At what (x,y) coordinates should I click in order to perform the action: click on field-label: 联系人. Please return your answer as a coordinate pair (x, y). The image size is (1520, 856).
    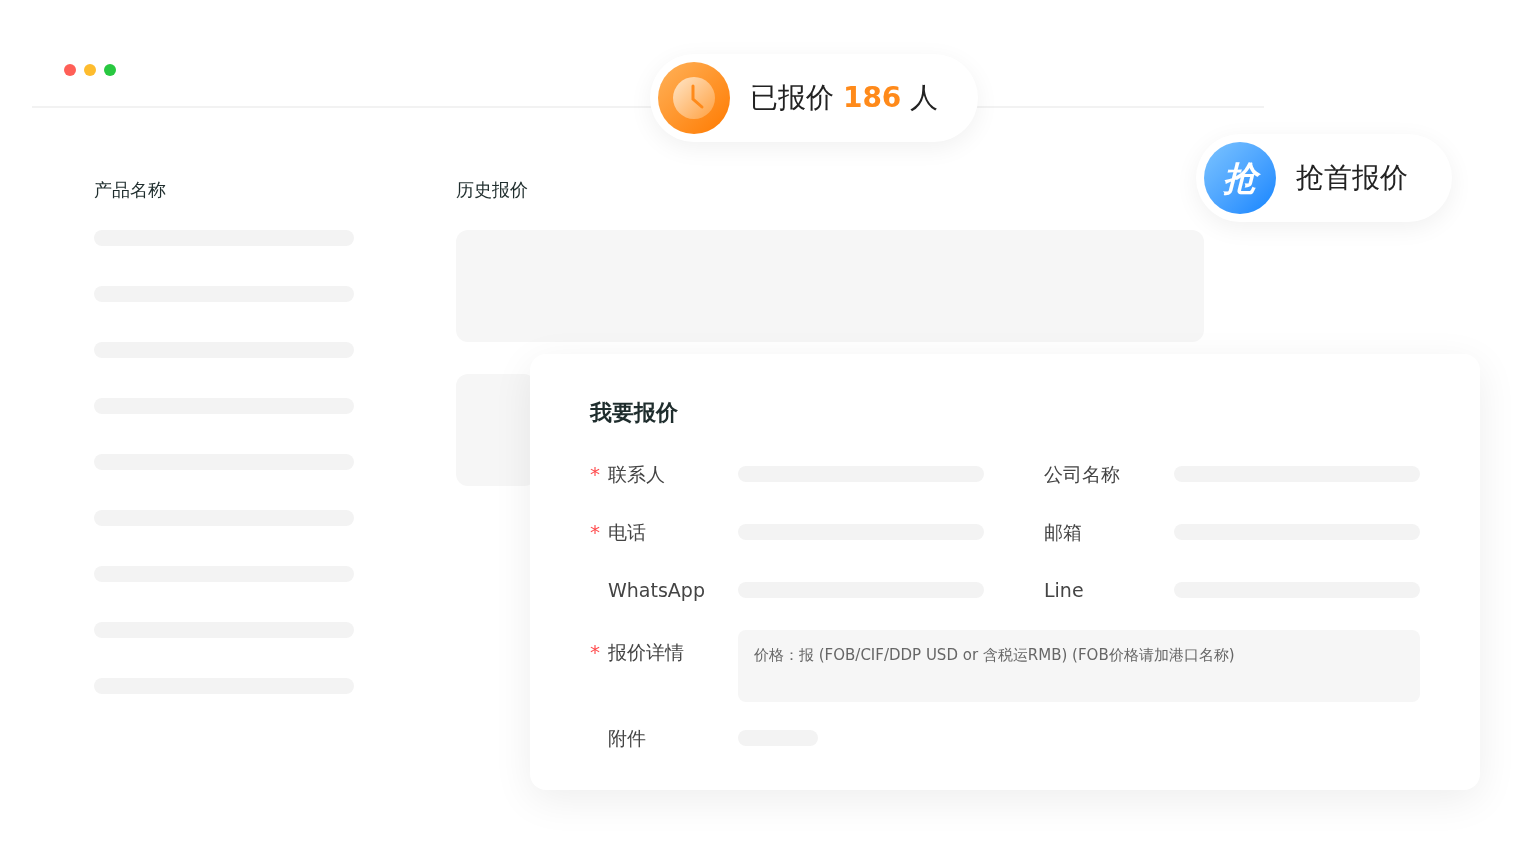
    Looking at the image, I should click on (636, 474).